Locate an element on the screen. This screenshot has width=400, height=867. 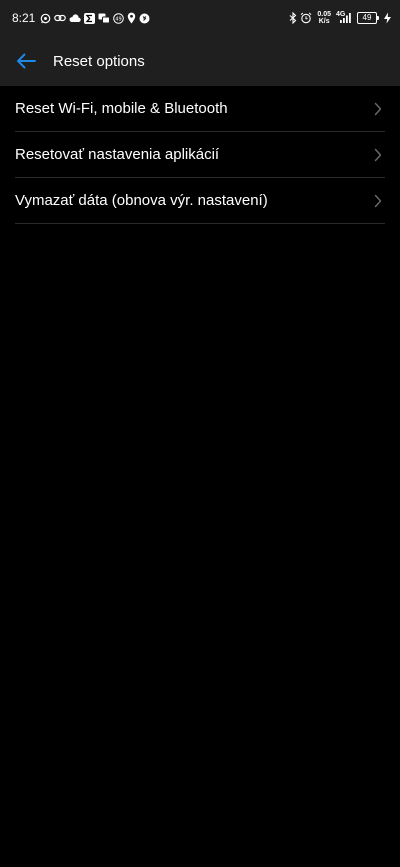
location-icon is located at coordinates (131, 18).